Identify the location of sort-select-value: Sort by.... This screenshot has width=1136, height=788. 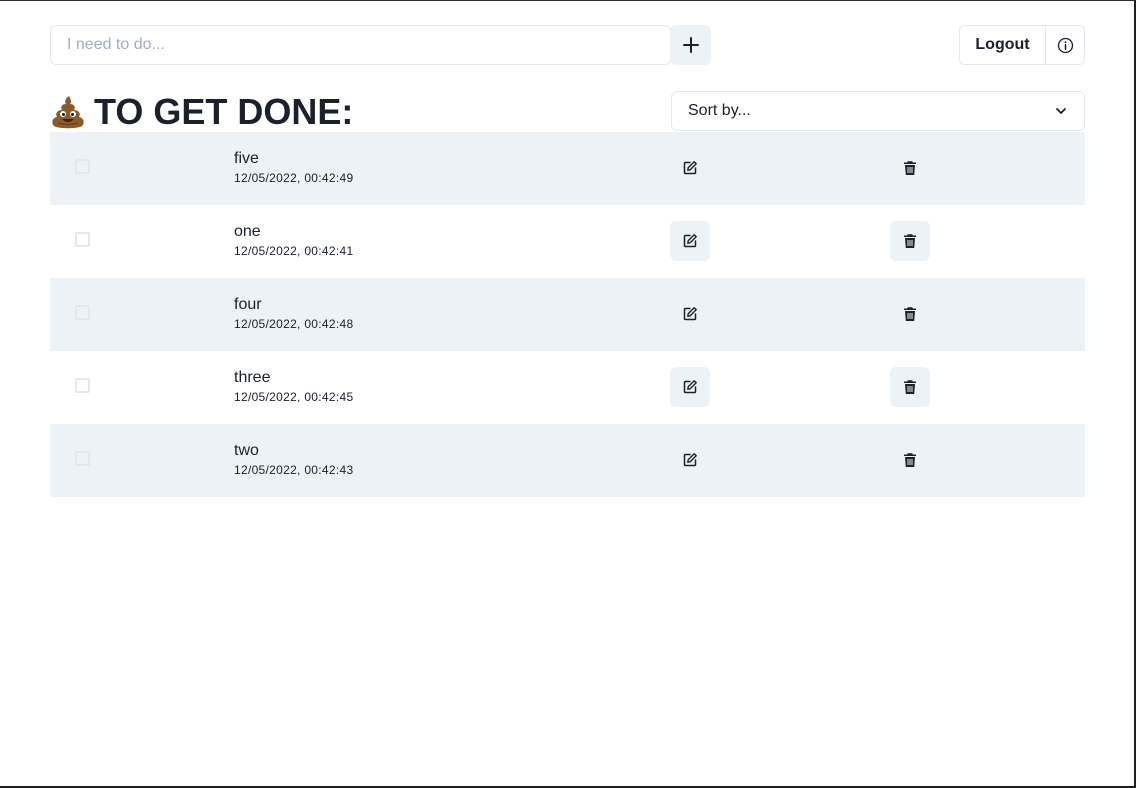
(719, 110).